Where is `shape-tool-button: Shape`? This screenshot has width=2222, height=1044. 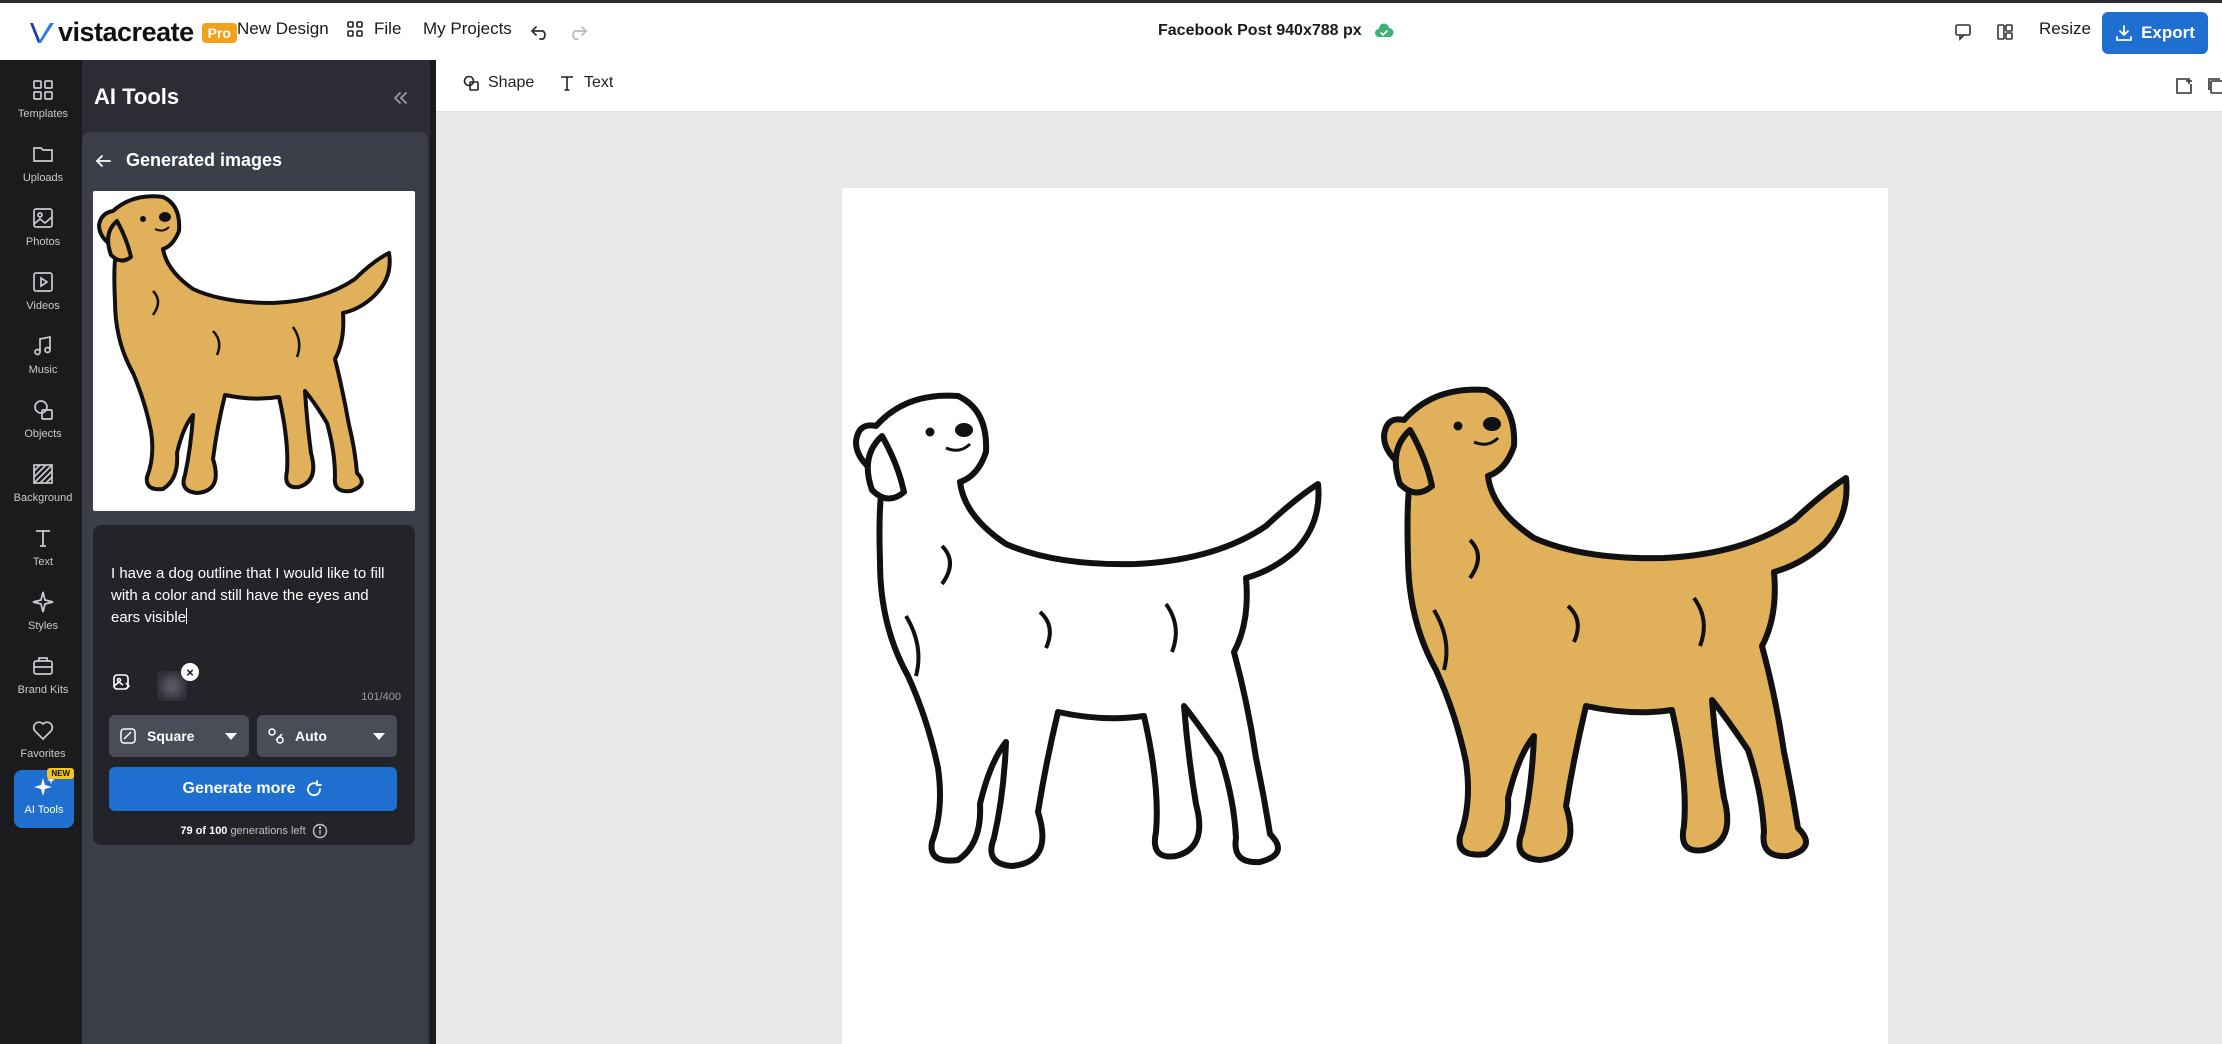 shape-tool-button: Shape is located at coordinates (498, 83).